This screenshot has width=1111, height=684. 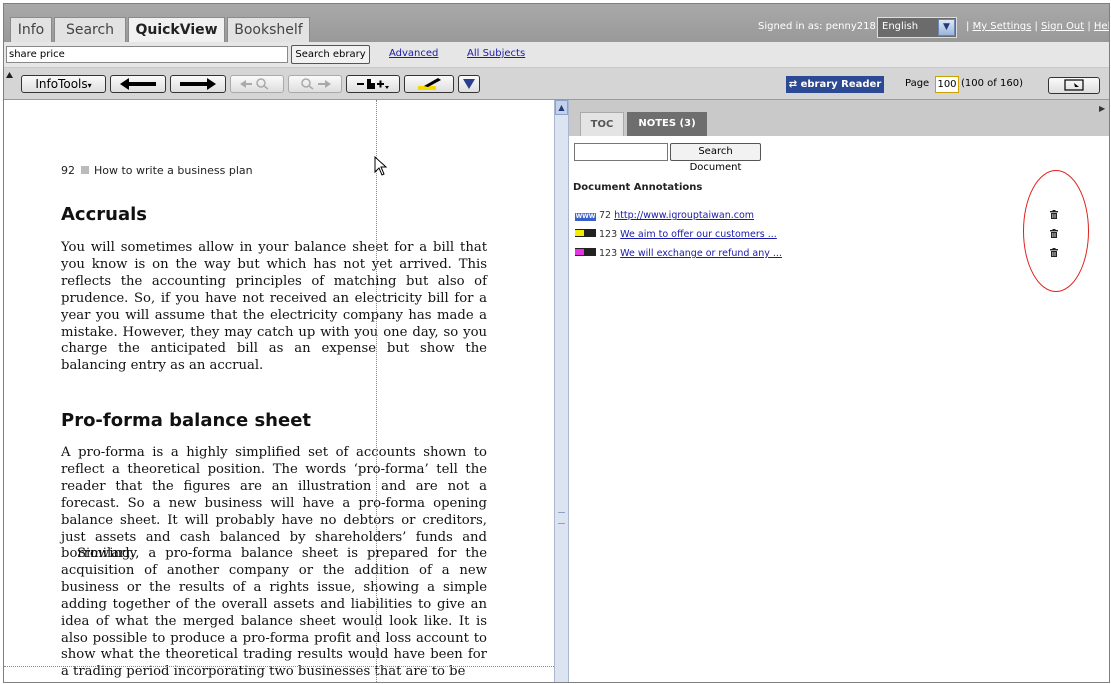 I want to click on tab-bookshelf: Bookshelf, so click(x=268, y=30).